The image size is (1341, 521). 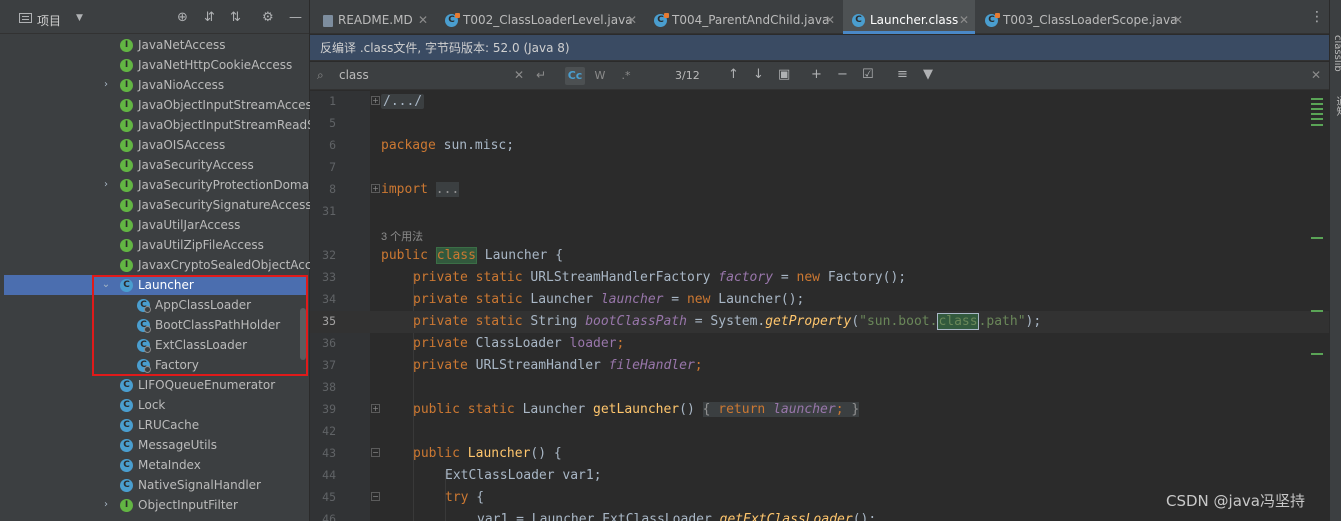 I want to click on chevron-down-icon: ▼, so click(x=79, y=18).